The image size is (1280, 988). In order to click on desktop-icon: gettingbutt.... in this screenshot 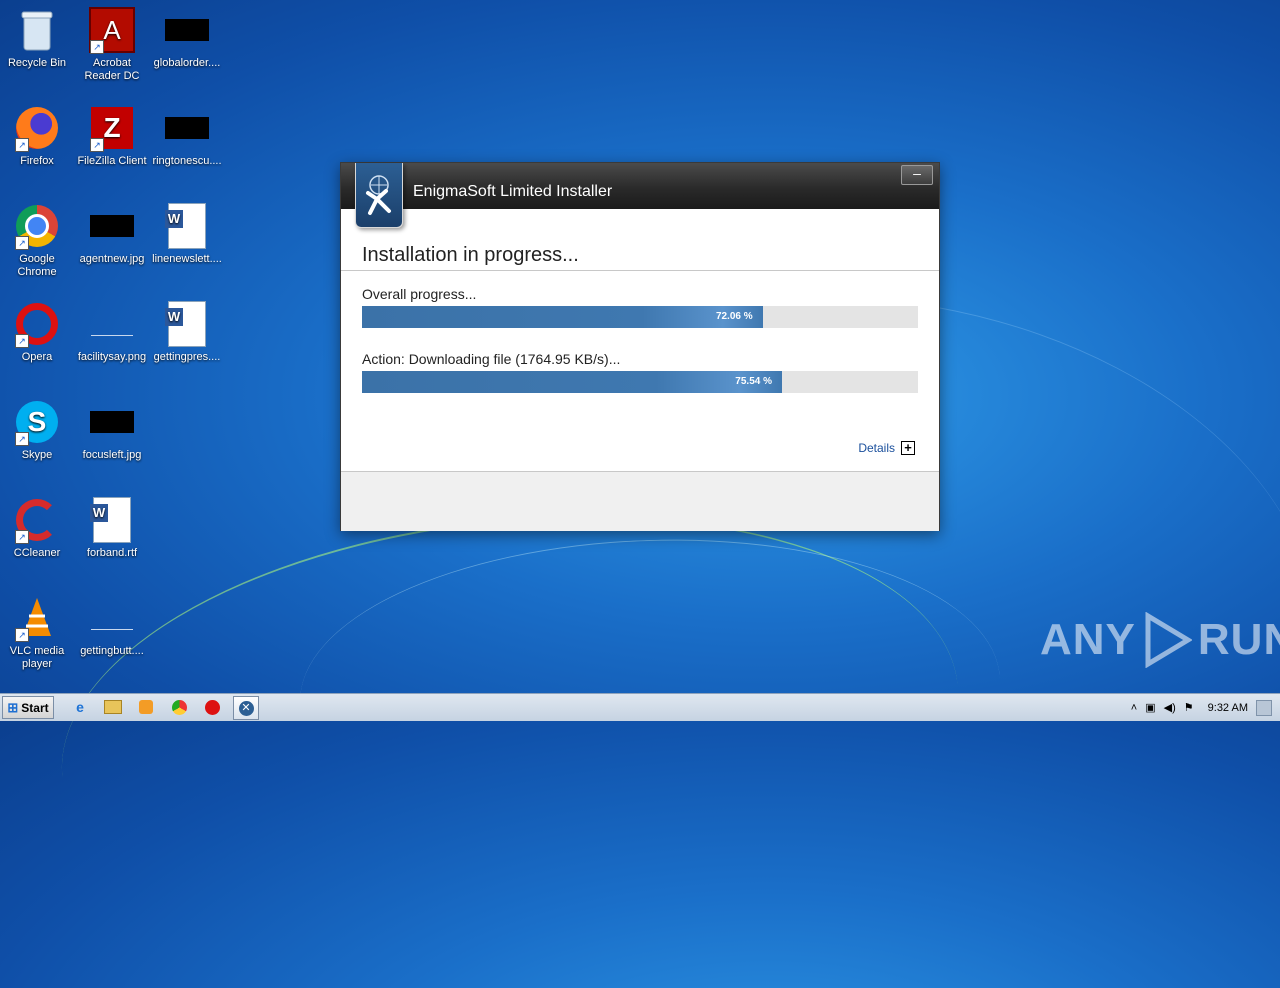, I will do `click(112, 624)`.